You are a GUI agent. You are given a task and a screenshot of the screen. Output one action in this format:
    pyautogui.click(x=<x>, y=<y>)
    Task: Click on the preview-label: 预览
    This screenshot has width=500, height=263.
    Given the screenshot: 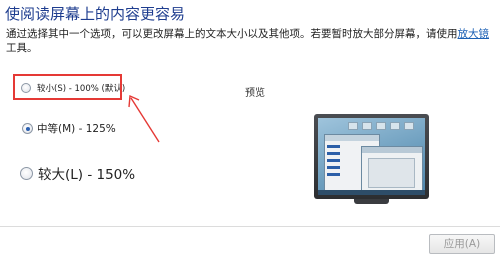 What is the action you would take?
    pyautogui.click(x=255, y=93)
    